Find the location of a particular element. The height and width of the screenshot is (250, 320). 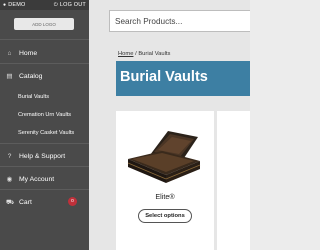

logout-label: LOG OUT is located at coordinates (72, 5).